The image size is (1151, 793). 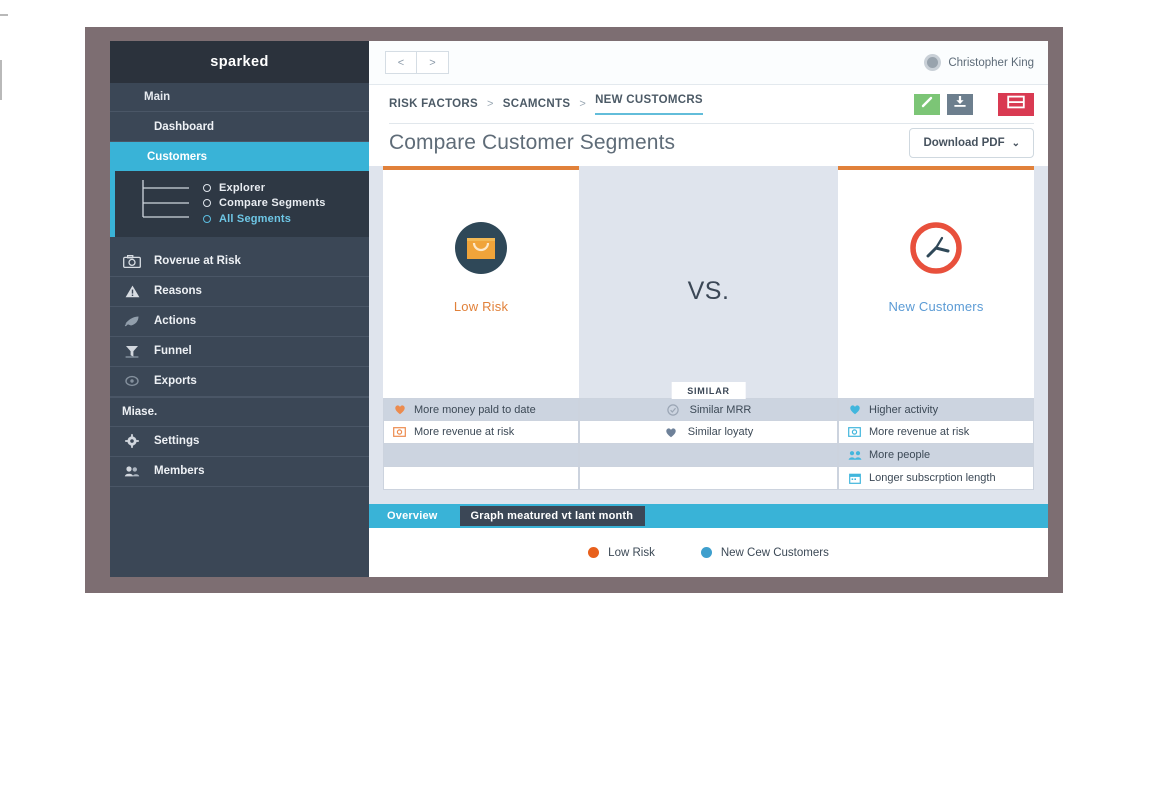 I want to click on export-icon, so click(x=132, y=381).